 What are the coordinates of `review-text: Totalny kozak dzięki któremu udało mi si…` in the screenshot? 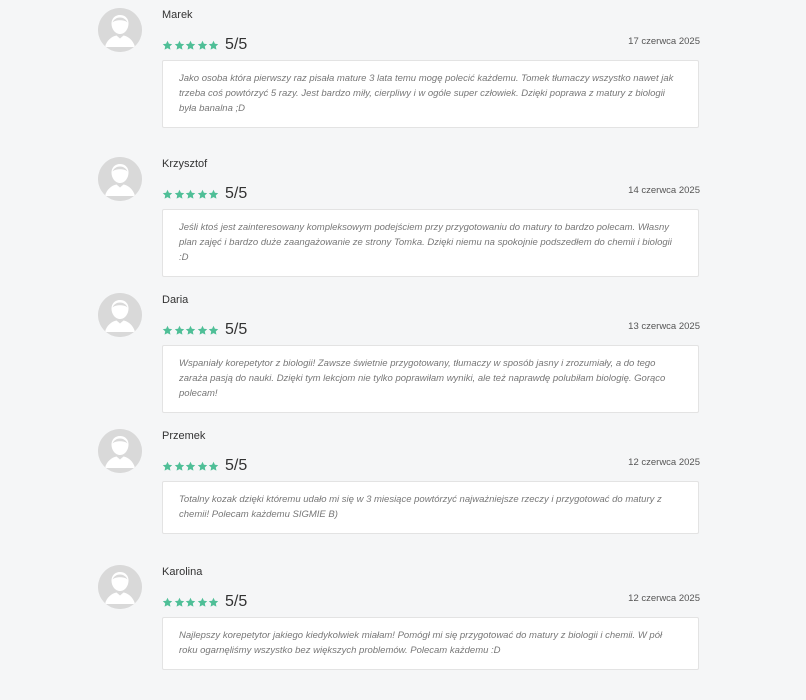 It's located at (430, 507).